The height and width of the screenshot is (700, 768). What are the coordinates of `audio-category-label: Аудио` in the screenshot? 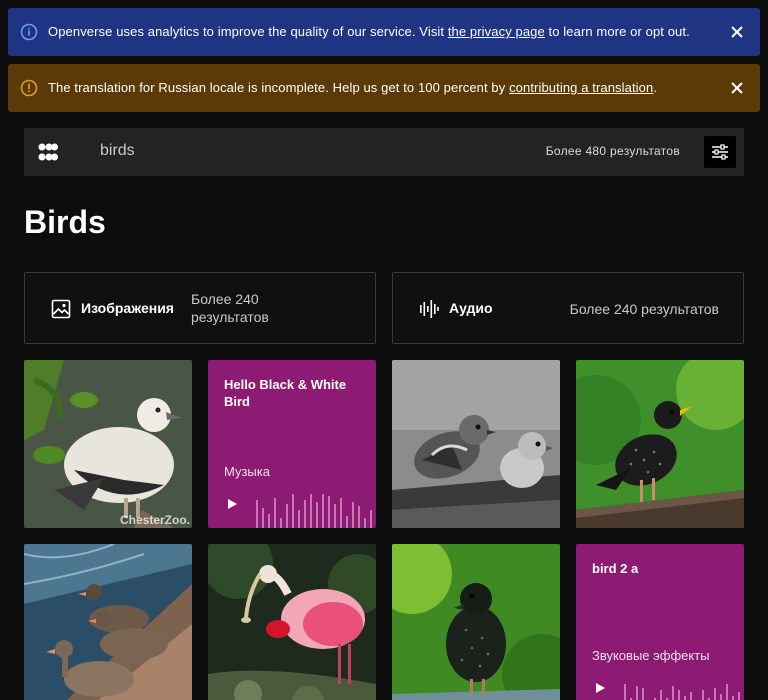 It's located at (471, 308).